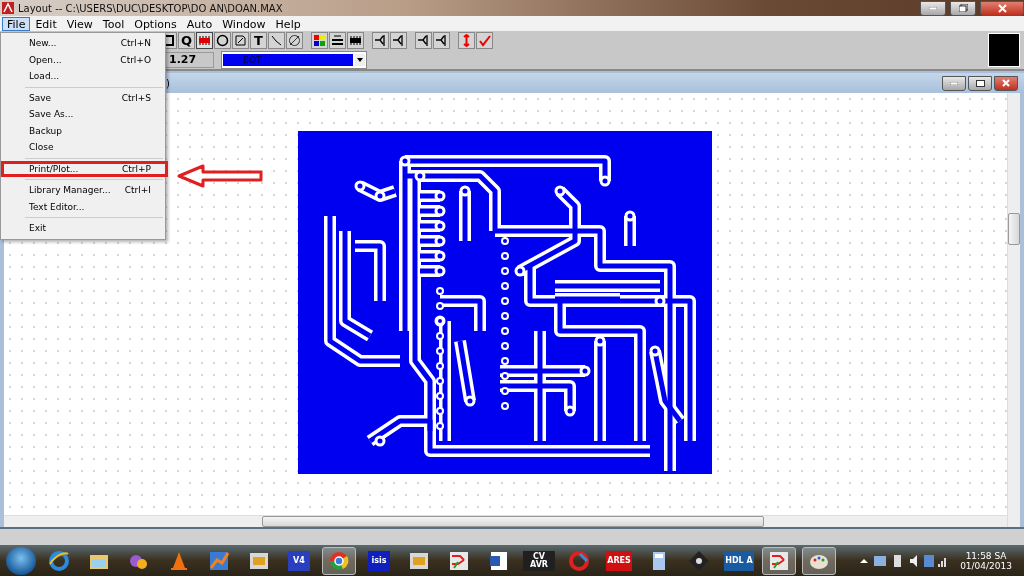 This screenshot has height=576, width=1024. What do you see at coordinates (258, 40) in the screenshot?
I see `tool-button: T` at bounding box center [258, 40].